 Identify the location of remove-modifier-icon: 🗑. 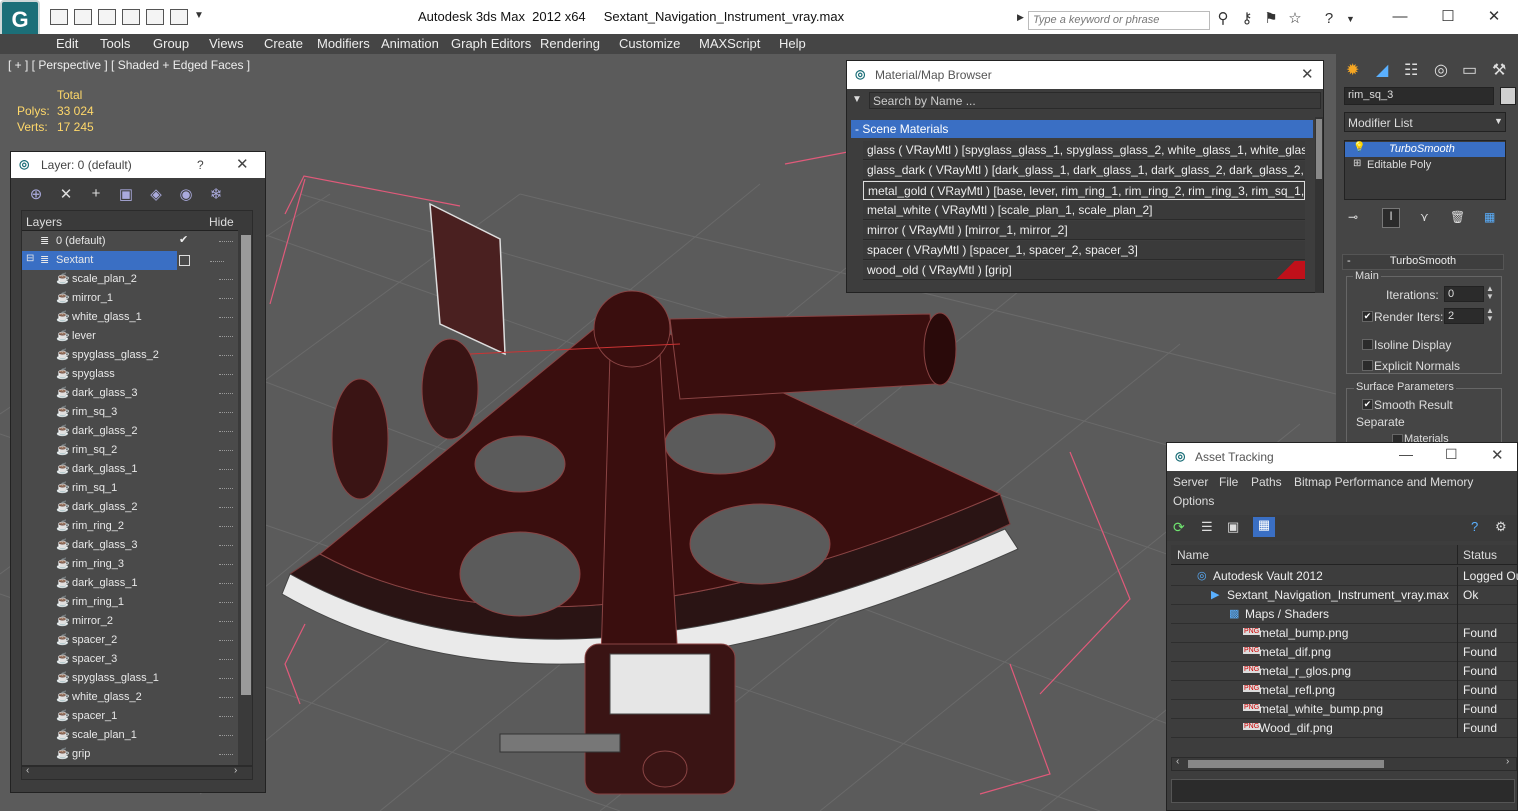
(1457, 217).